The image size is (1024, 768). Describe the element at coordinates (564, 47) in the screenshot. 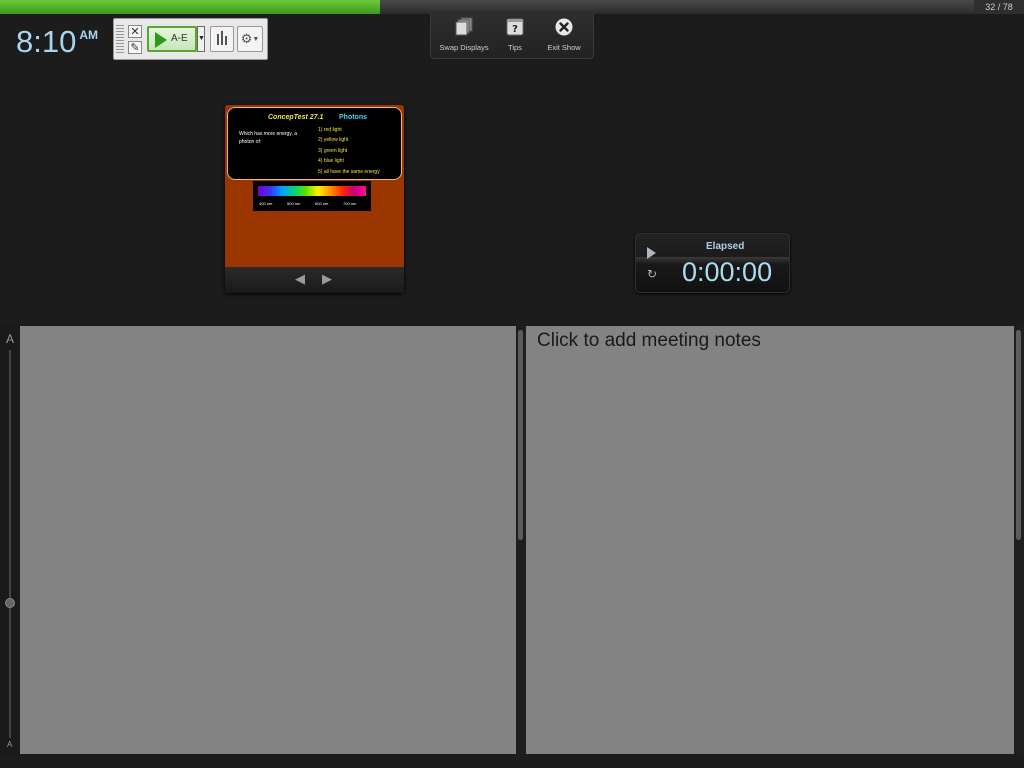

I see `exit-show-label: Exit Show` at that location.